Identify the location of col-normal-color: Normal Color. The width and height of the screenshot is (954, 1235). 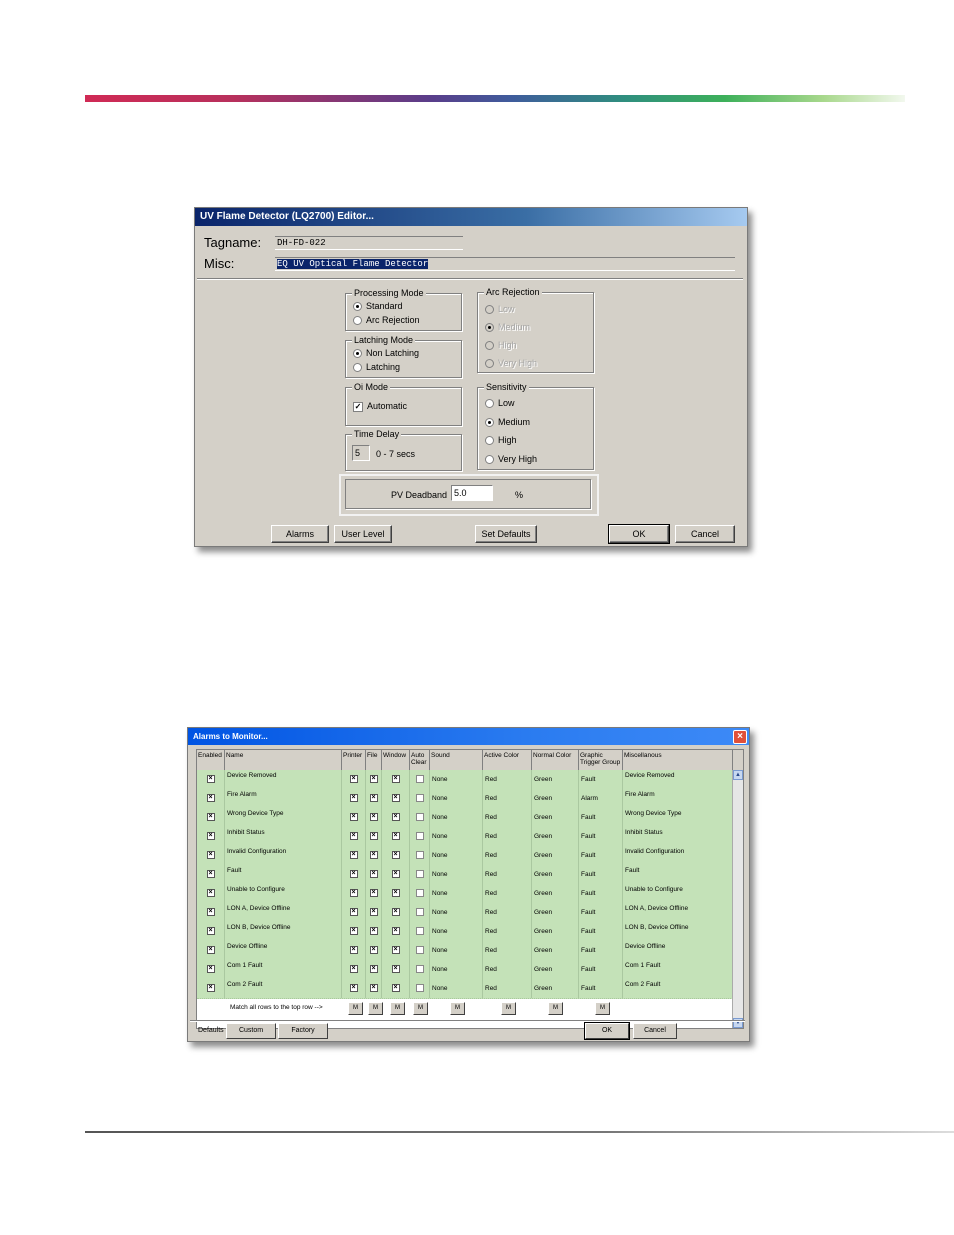
(555, 760).